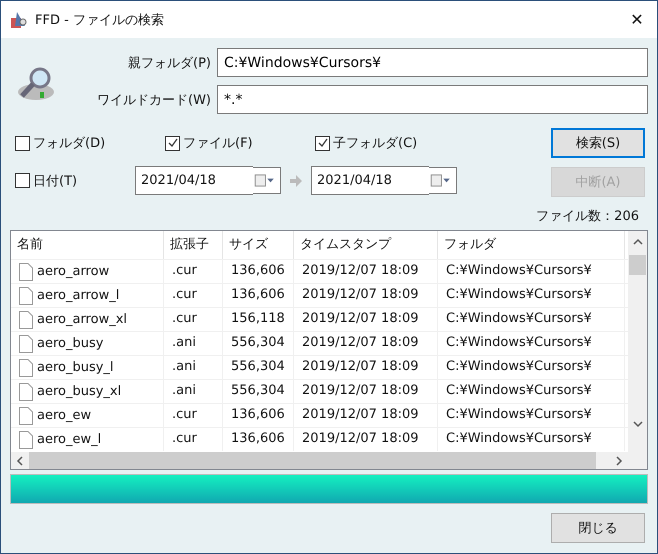  What do you see at coordinates (258, 318) in the screenshot?
I see `table-cell: 156,118` at bounding box center [258, 318].